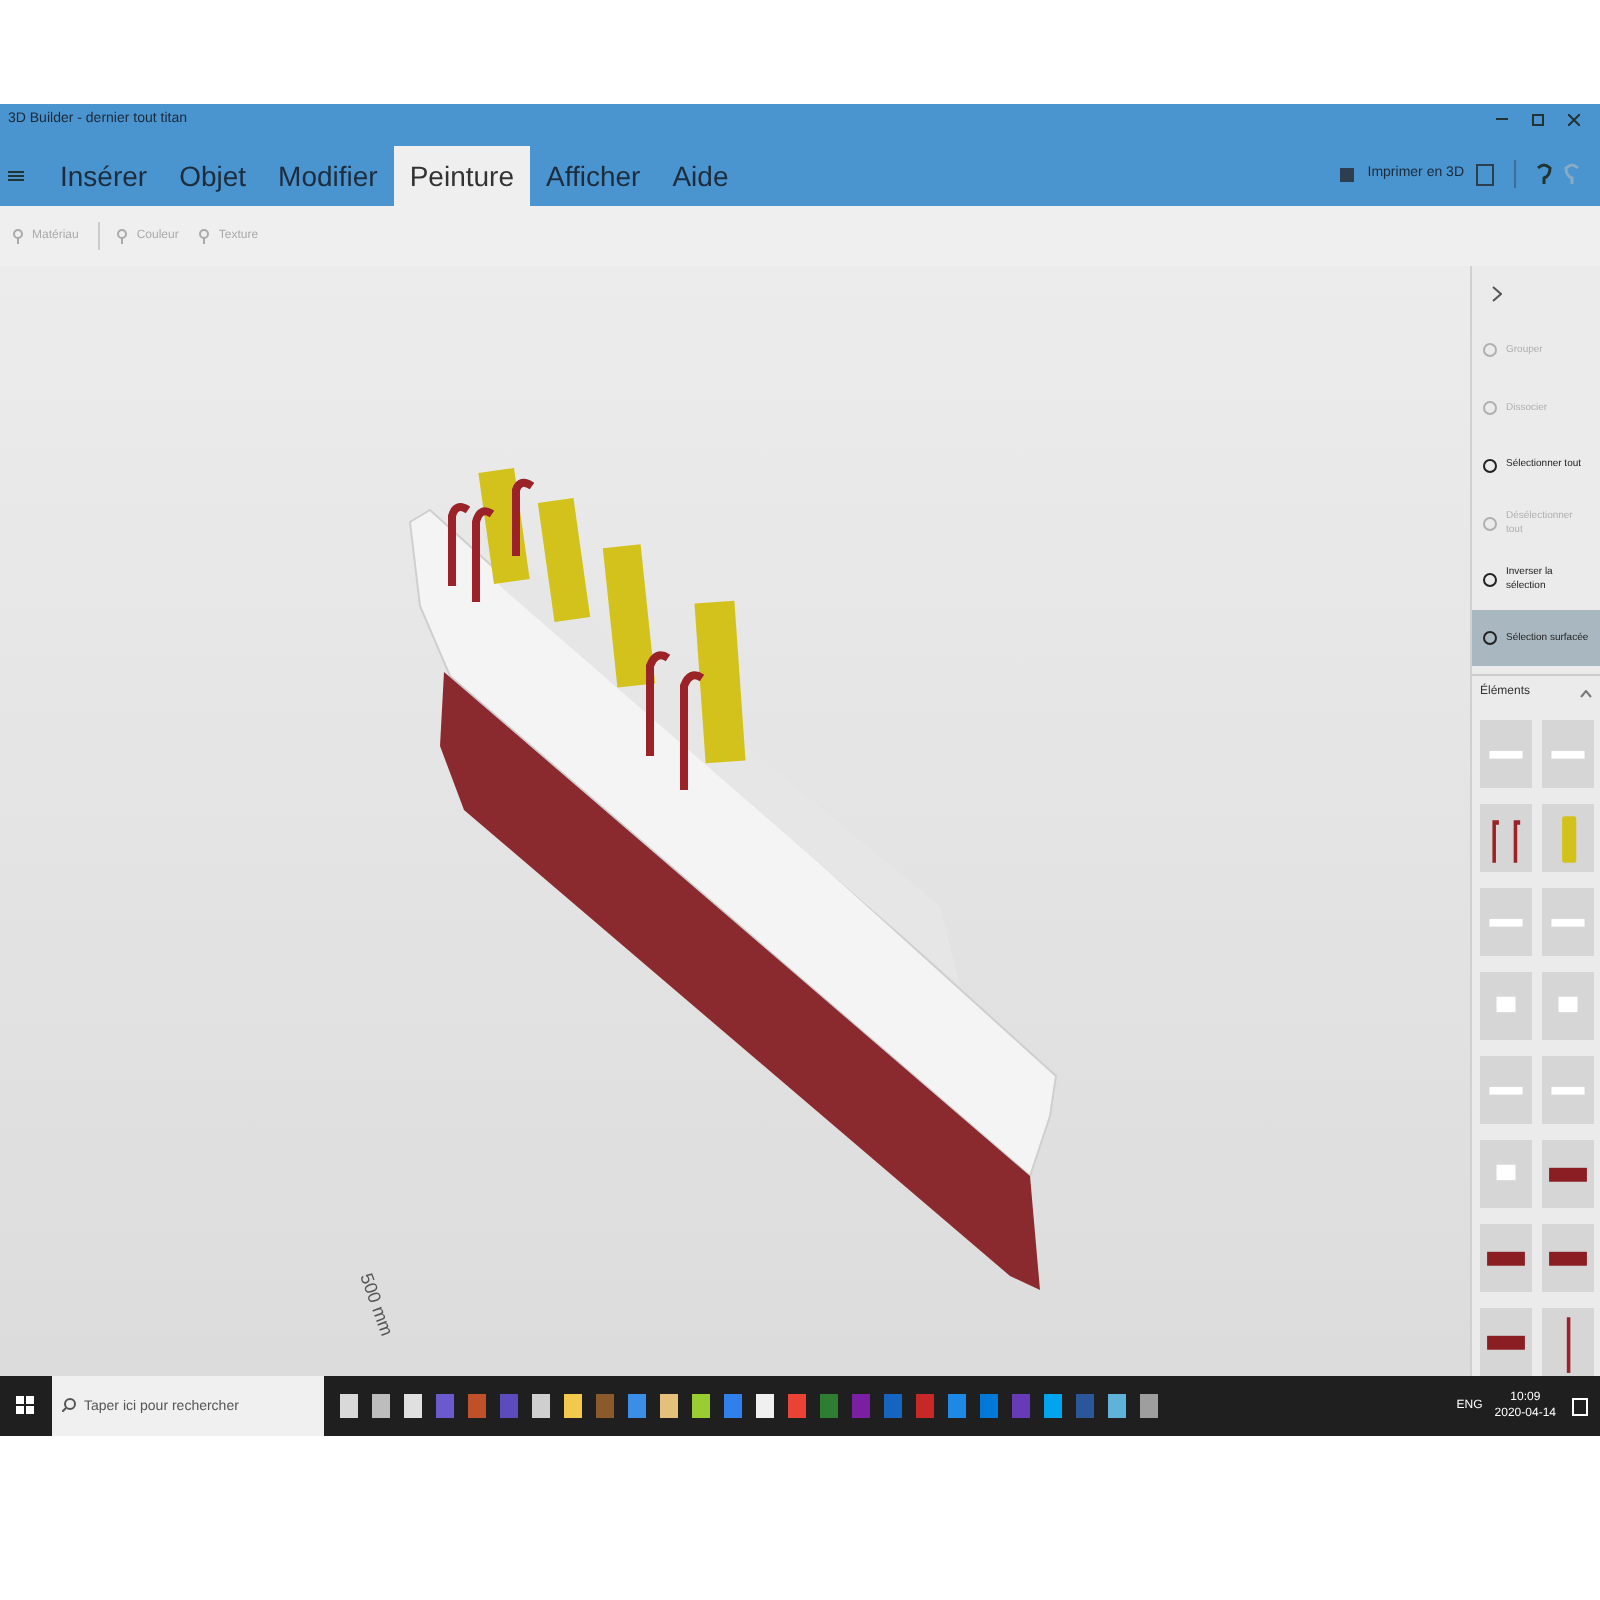 The width and height of the screenshot is (1600, 1600). What do you see at coordinates (1538, 120) in the screenshot?
I see `maximize-icon` at bounding box center [1538, 120].